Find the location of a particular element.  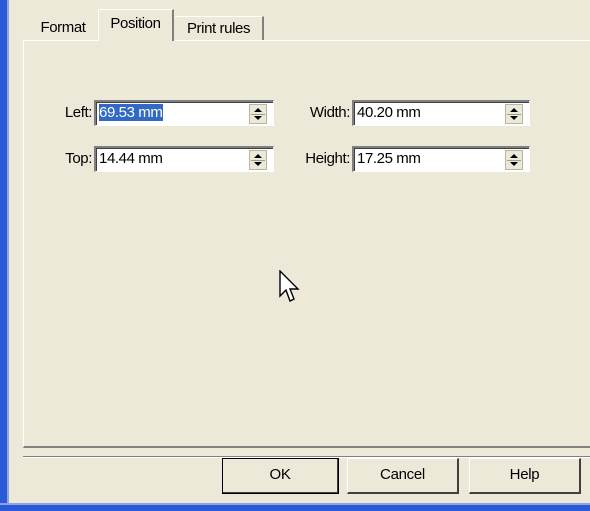

help-button: Help is located at coordinates (525, 476).